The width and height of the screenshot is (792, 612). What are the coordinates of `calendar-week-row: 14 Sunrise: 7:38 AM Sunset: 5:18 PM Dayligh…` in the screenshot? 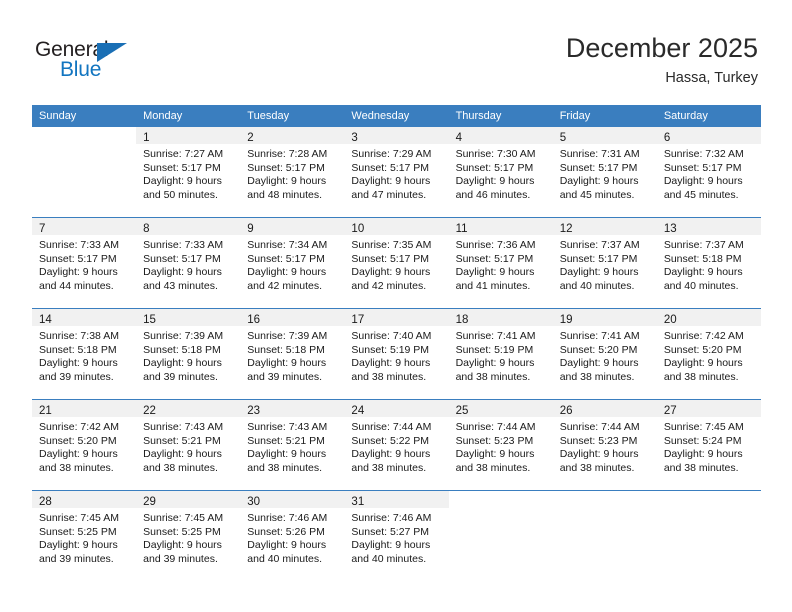 It's located at (396, 354).